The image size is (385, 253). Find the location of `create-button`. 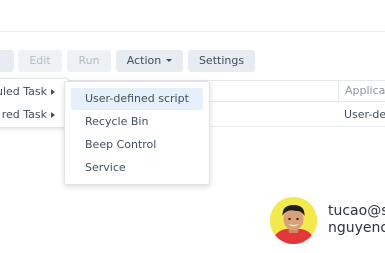

create-button is located at coordinates (7, 61).